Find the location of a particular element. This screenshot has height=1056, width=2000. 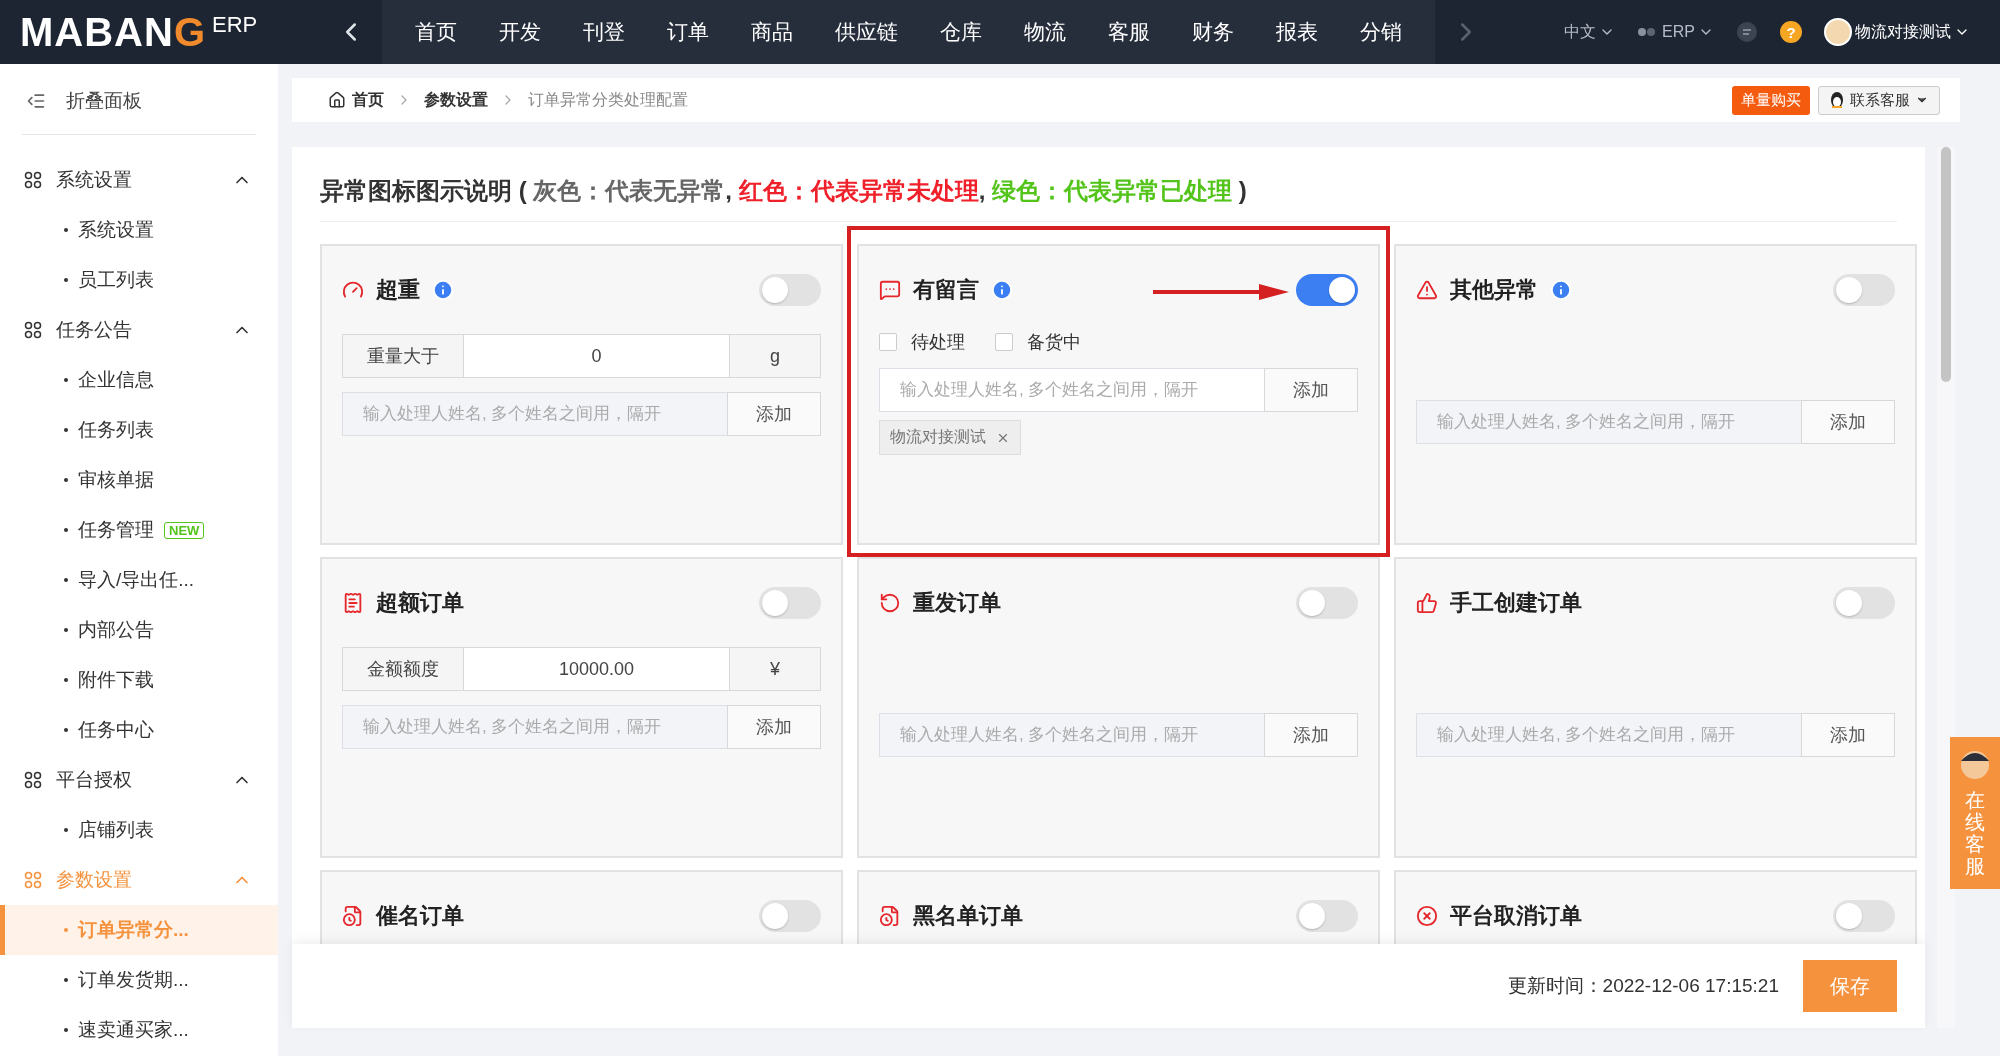

card-title: 超重 is located at coordinates (398, 290).